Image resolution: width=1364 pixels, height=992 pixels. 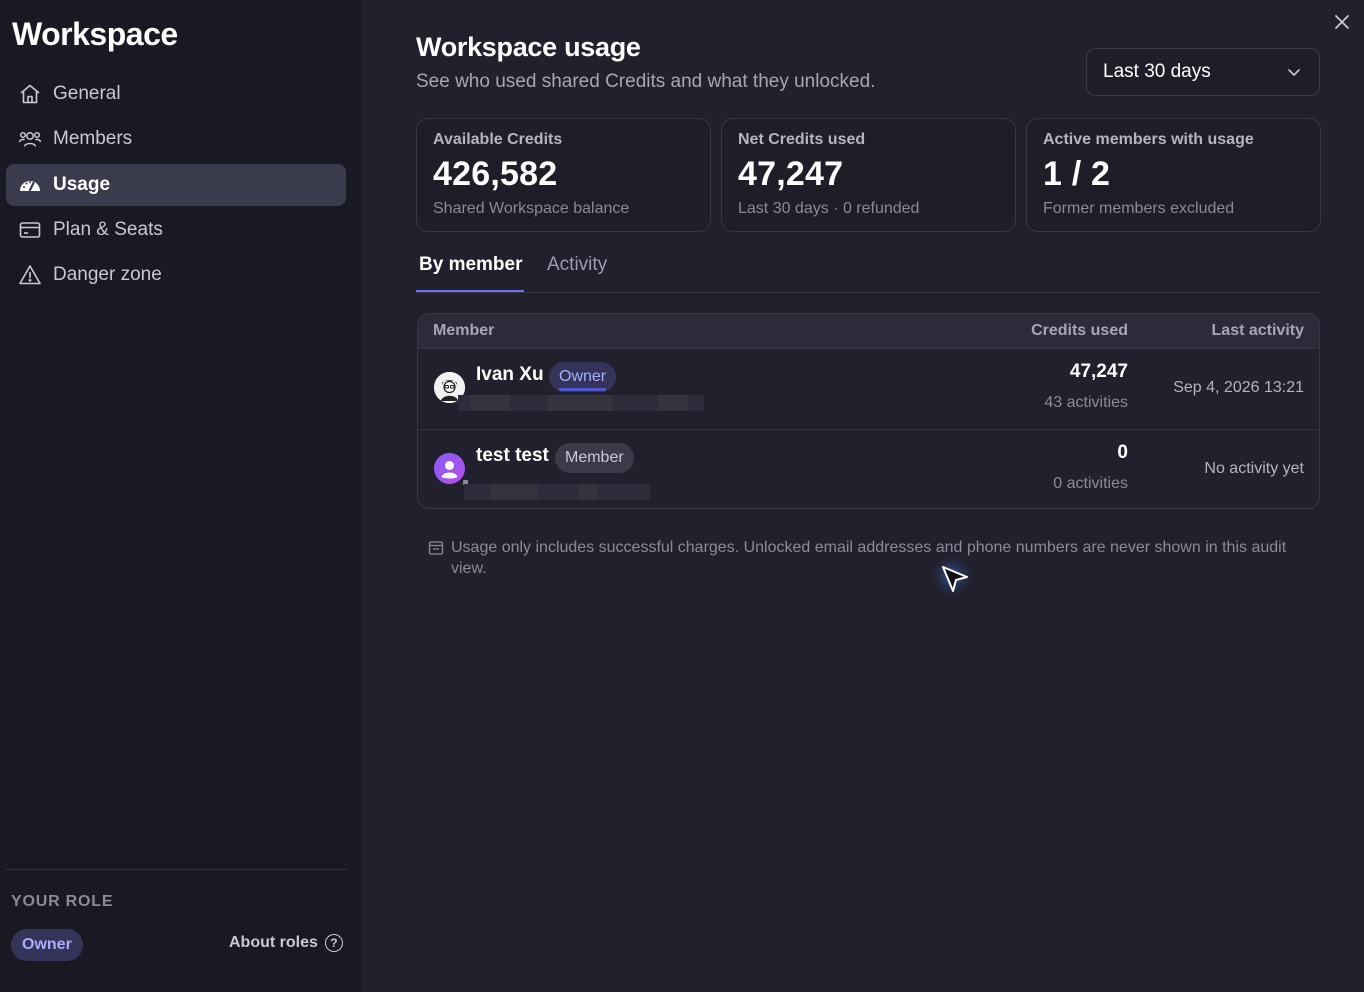 What do you see at coordinates (176, 94) in the screenshot?
I see `sidebar-item-general: General` at bounding box center [176, 94].